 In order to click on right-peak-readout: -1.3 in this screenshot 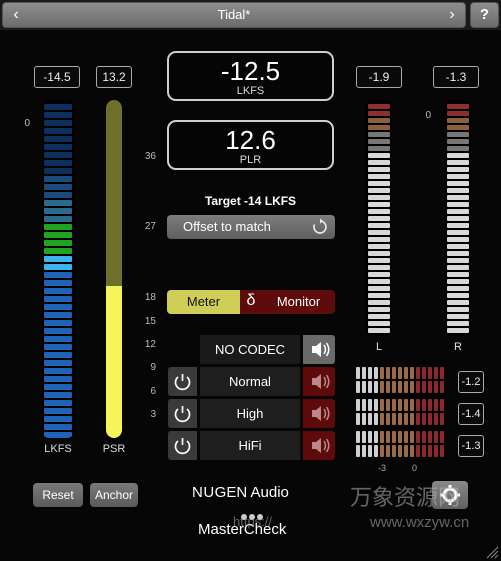, I will do `click(456, 77)`.